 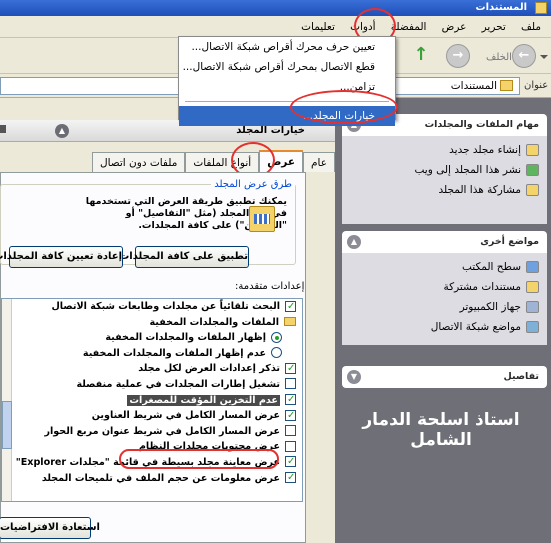 I want to click on advanced-setting-row: إظهار الملفات والمجلدات المخفية, so click(x=152, y=338).